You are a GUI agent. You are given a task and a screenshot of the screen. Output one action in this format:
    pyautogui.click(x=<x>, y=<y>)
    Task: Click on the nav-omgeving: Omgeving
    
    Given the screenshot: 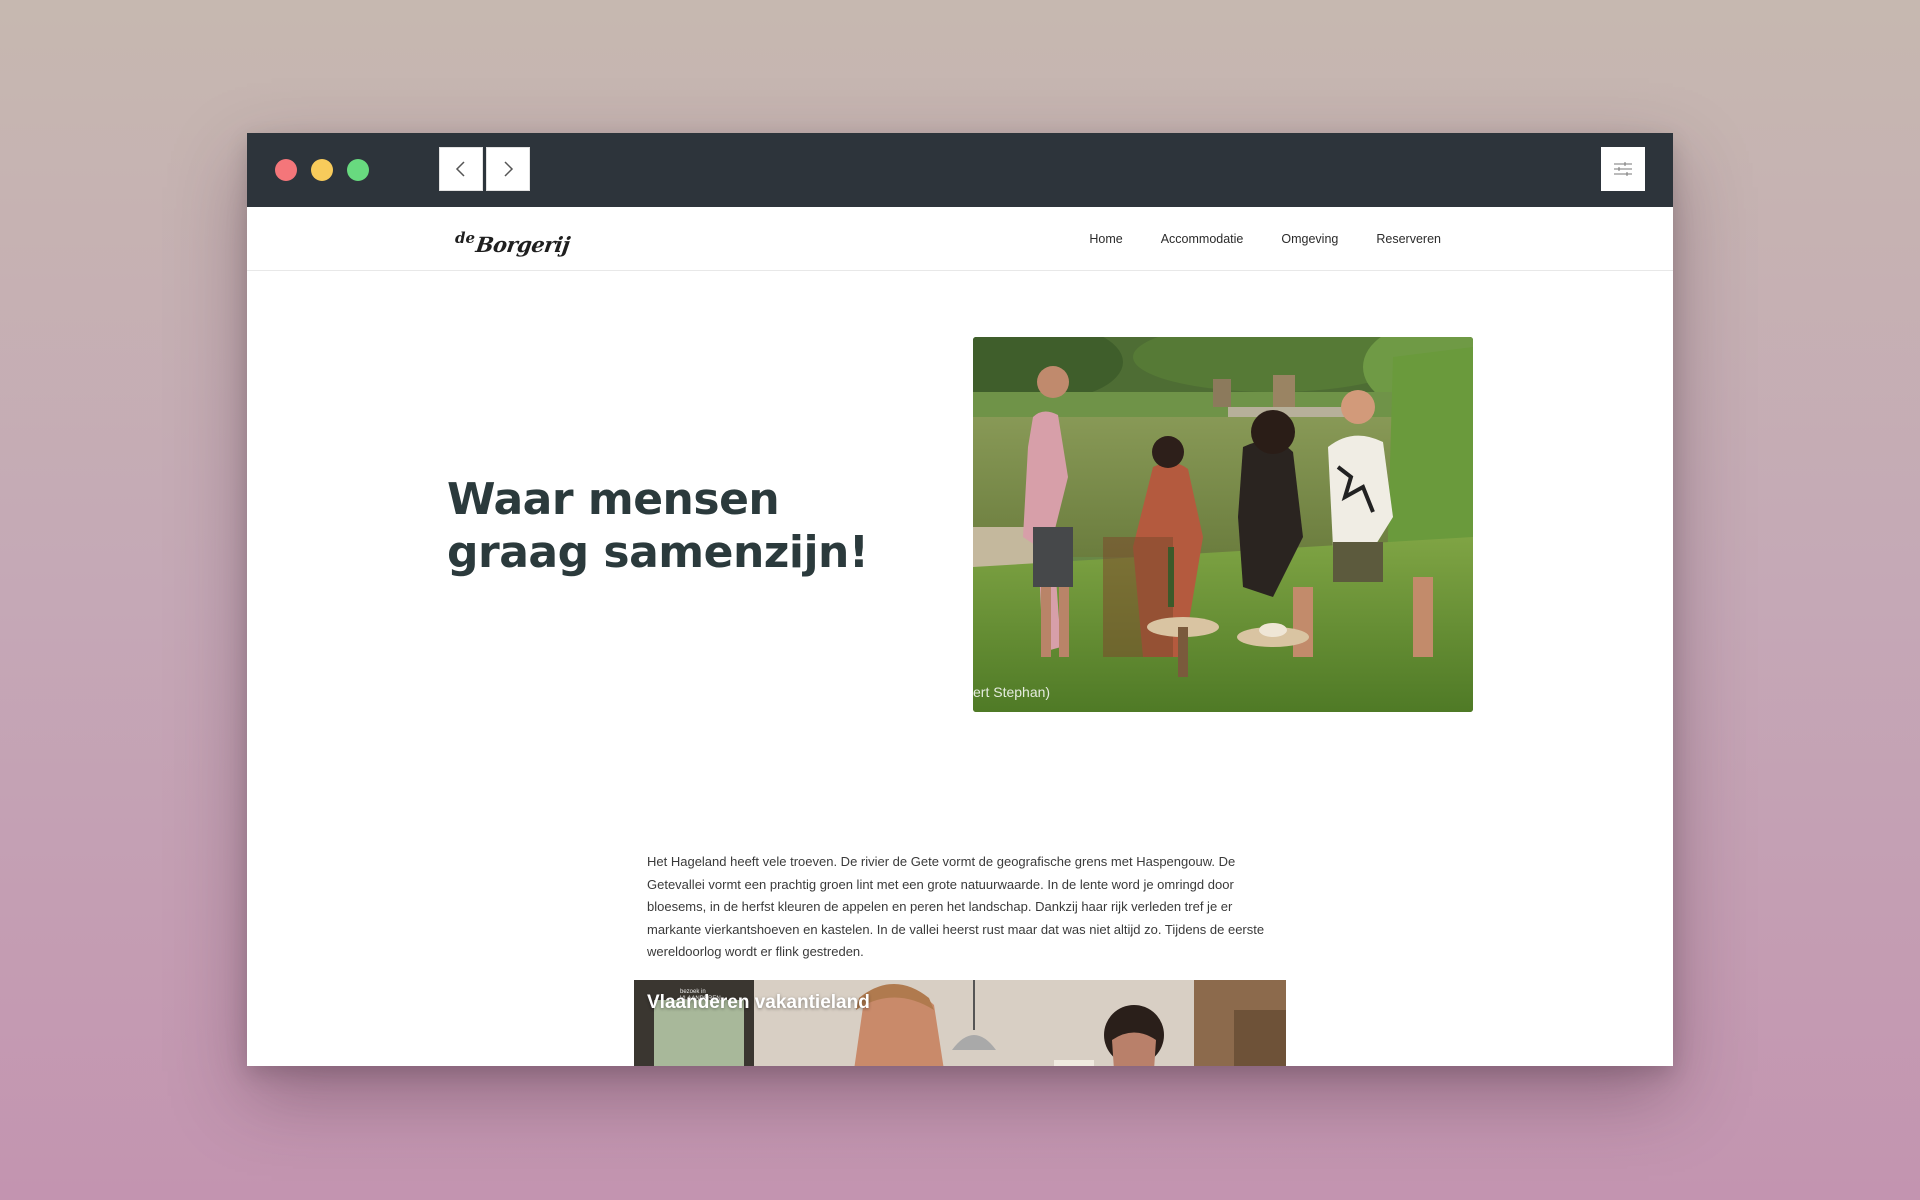 What is the action you would take?
    pyautogui.click(x=1309, y=239)
    